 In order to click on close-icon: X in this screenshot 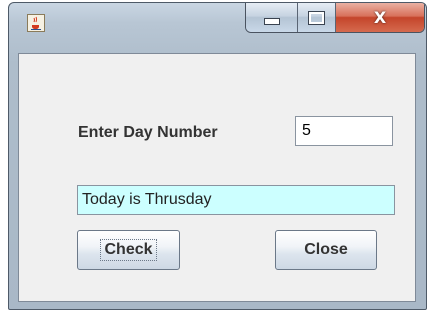, I will do `click(380, 17)`.